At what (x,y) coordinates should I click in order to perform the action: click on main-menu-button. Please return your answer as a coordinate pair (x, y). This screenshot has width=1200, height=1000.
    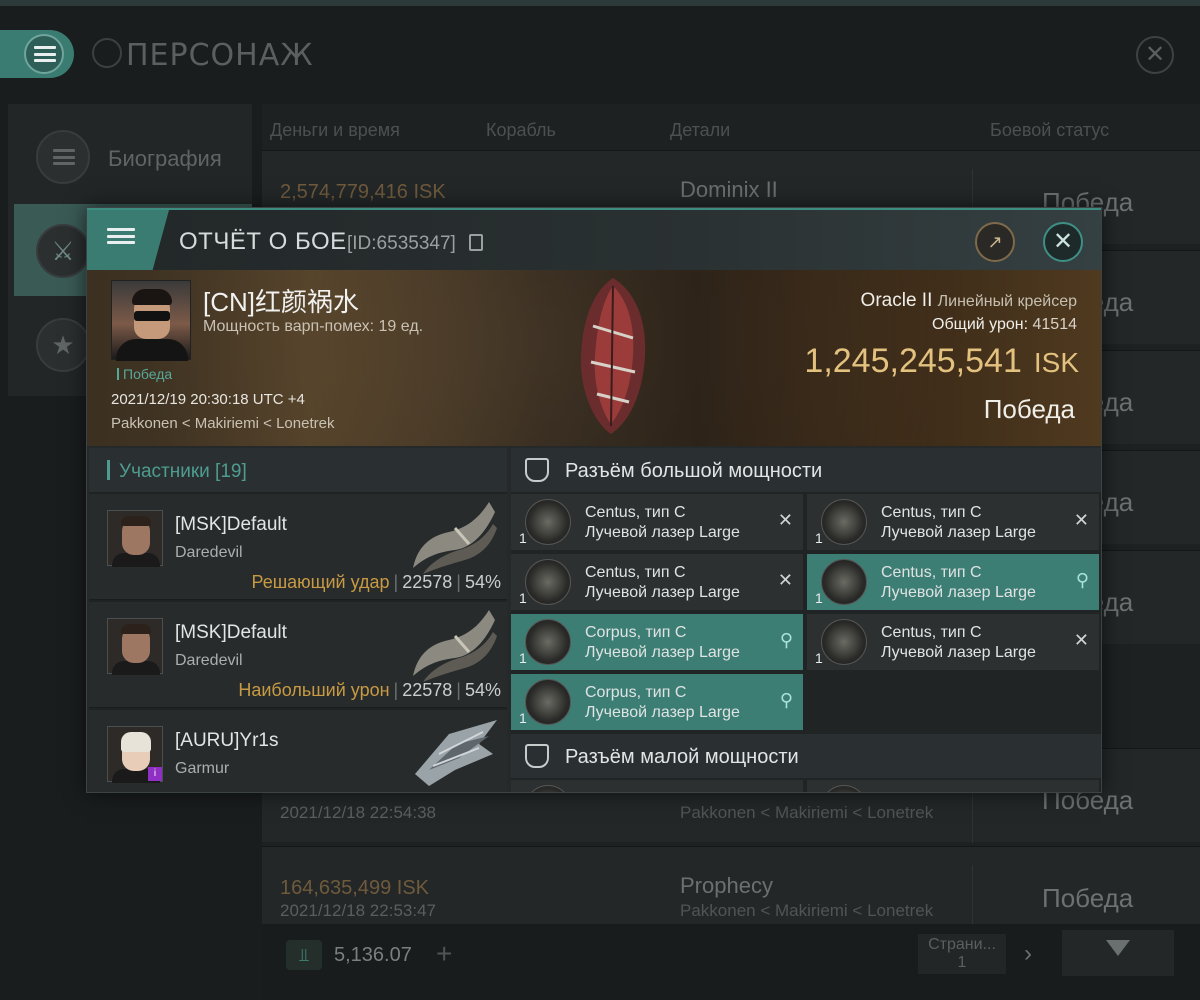
    Looking at the image, I should click on (37, 54).